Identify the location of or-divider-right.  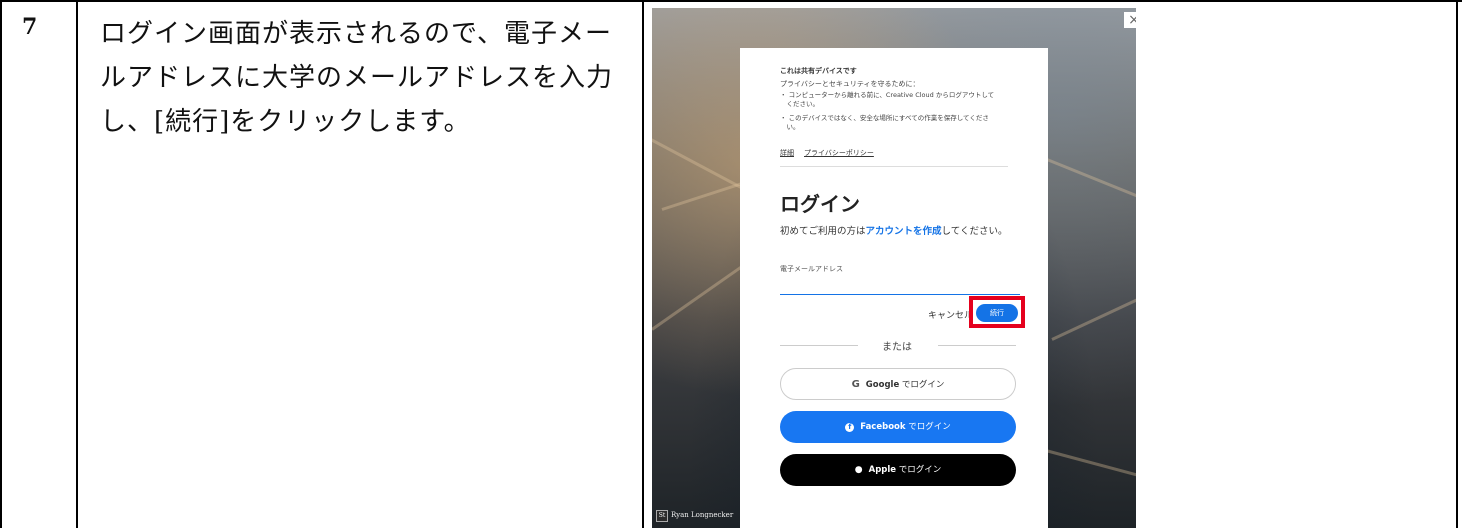
(977, 345).